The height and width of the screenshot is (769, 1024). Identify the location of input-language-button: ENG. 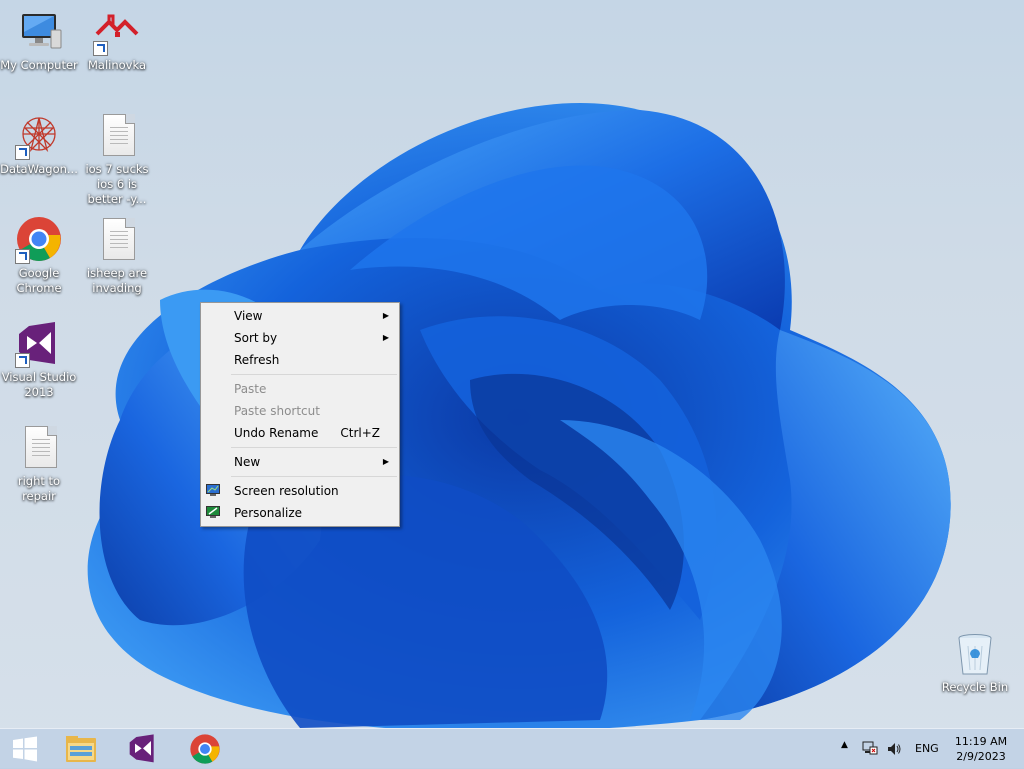
(927, 749).